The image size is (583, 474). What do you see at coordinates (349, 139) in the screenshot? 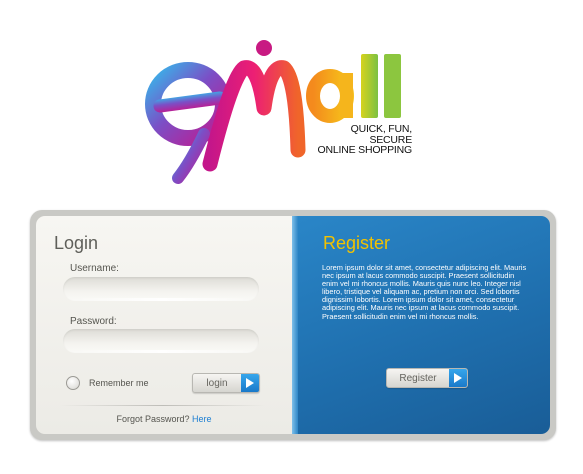
I see `logo-tagline: QUICK, FUN, SECURE ONLINE SHOPPING` at bounding box center [349, 139].